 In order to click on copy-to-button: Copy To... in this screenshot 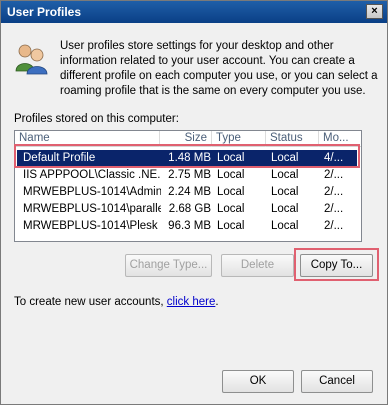, I will do `click(336, 265)`.